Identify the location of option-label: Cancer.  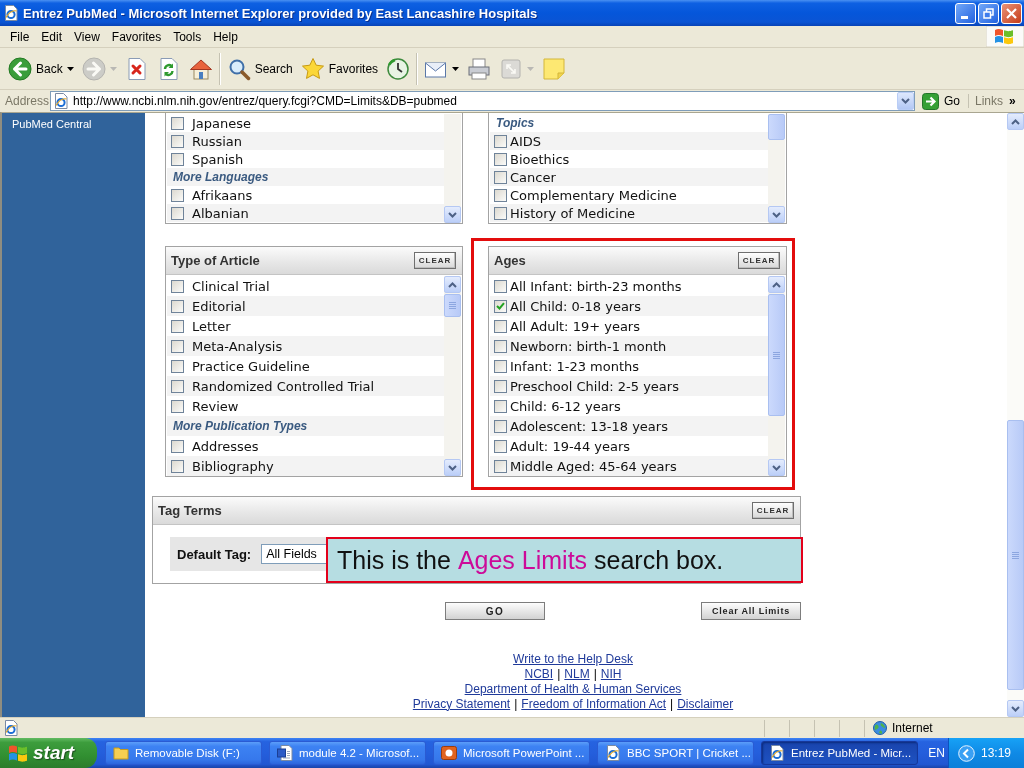
(533, 177).